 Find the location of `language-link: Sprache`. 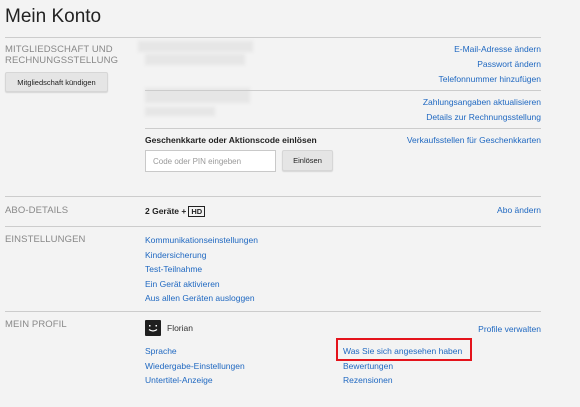

language-link: Sprache is located at coordinates (161, 351).